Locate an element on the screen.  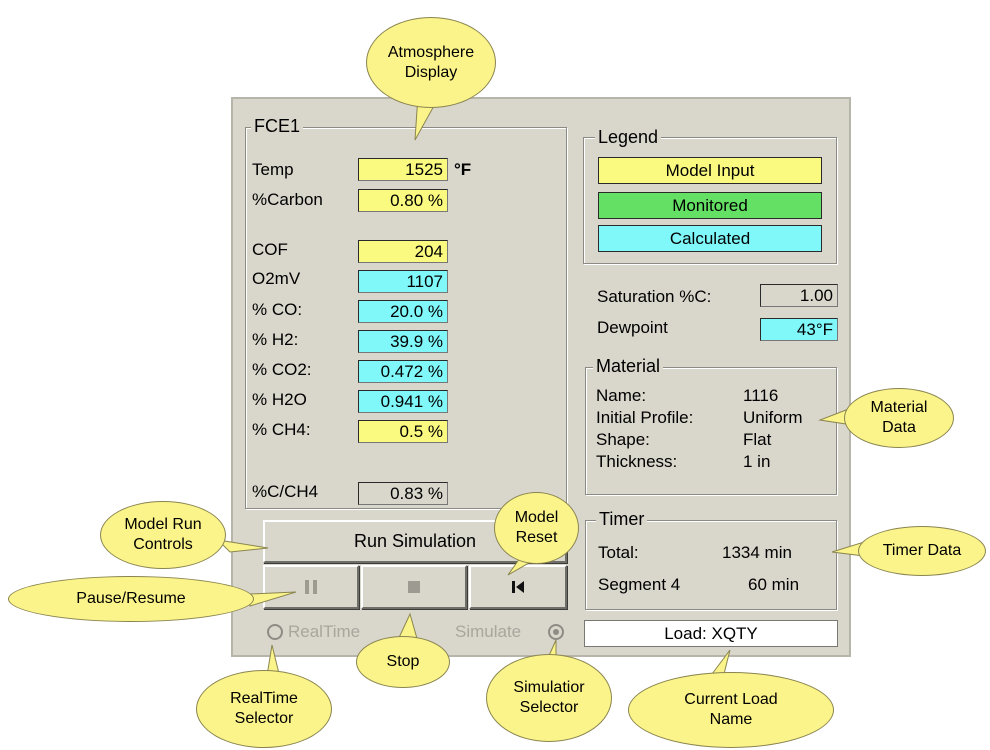
current-load-name-callout: Current Load Name is located at coordinates (731, 710).